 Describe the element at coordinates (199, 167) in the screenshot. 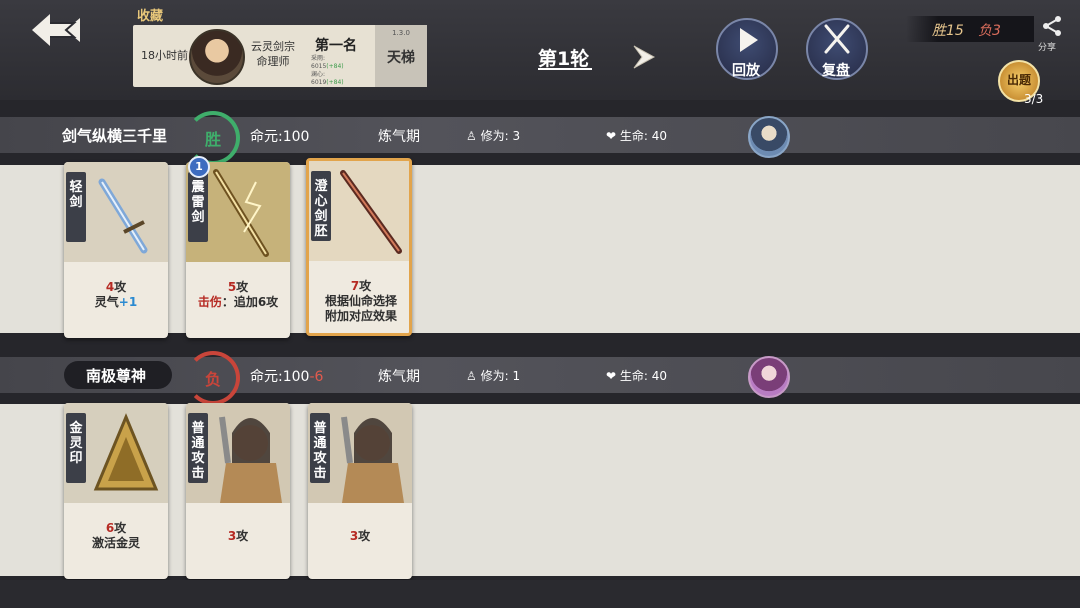

I see `card-level-badge: 1` at that location.